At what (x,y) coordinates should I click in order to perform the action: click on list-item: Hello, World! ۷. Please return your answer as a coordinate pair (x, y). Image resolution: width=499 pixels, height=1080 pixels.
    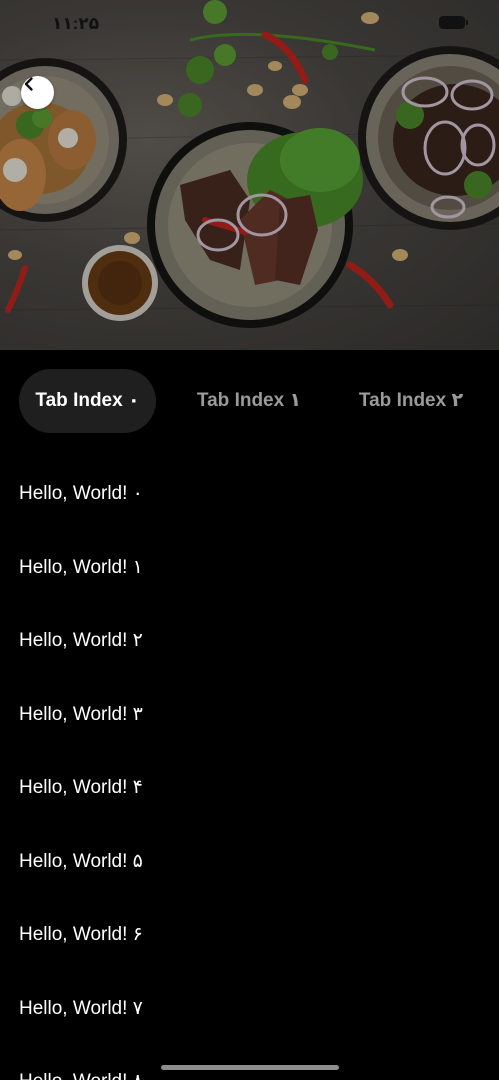
    Looking at the image, I should click on (81, 1008).